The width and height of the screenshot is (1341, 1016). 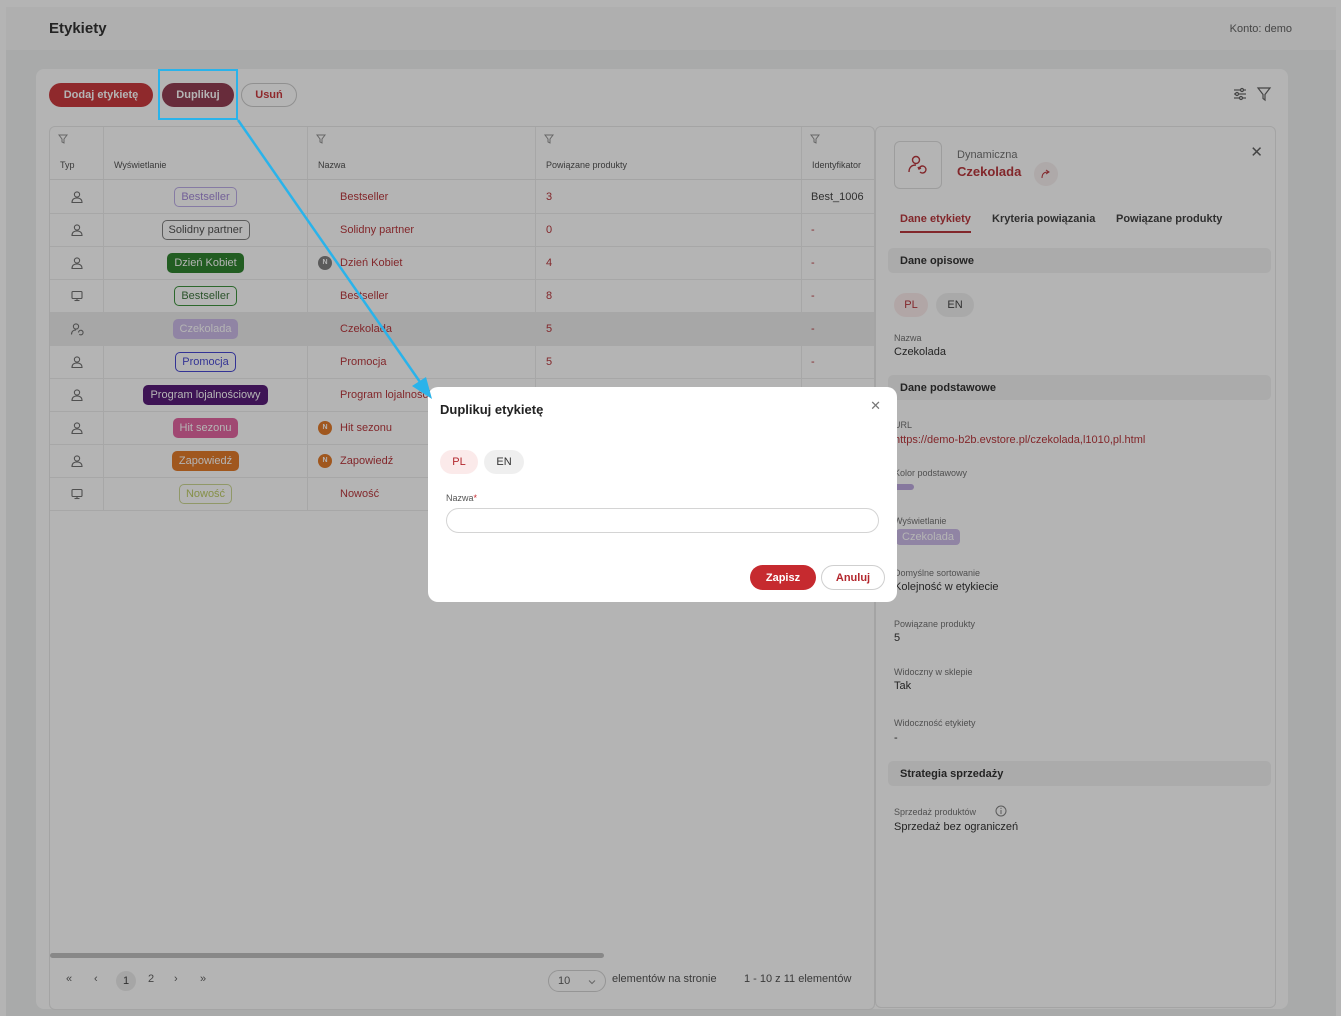 What do you see at coordinates (875, 406) in the screenshot?
I see `close-icon: ✕` at bounding box center [875, 406].